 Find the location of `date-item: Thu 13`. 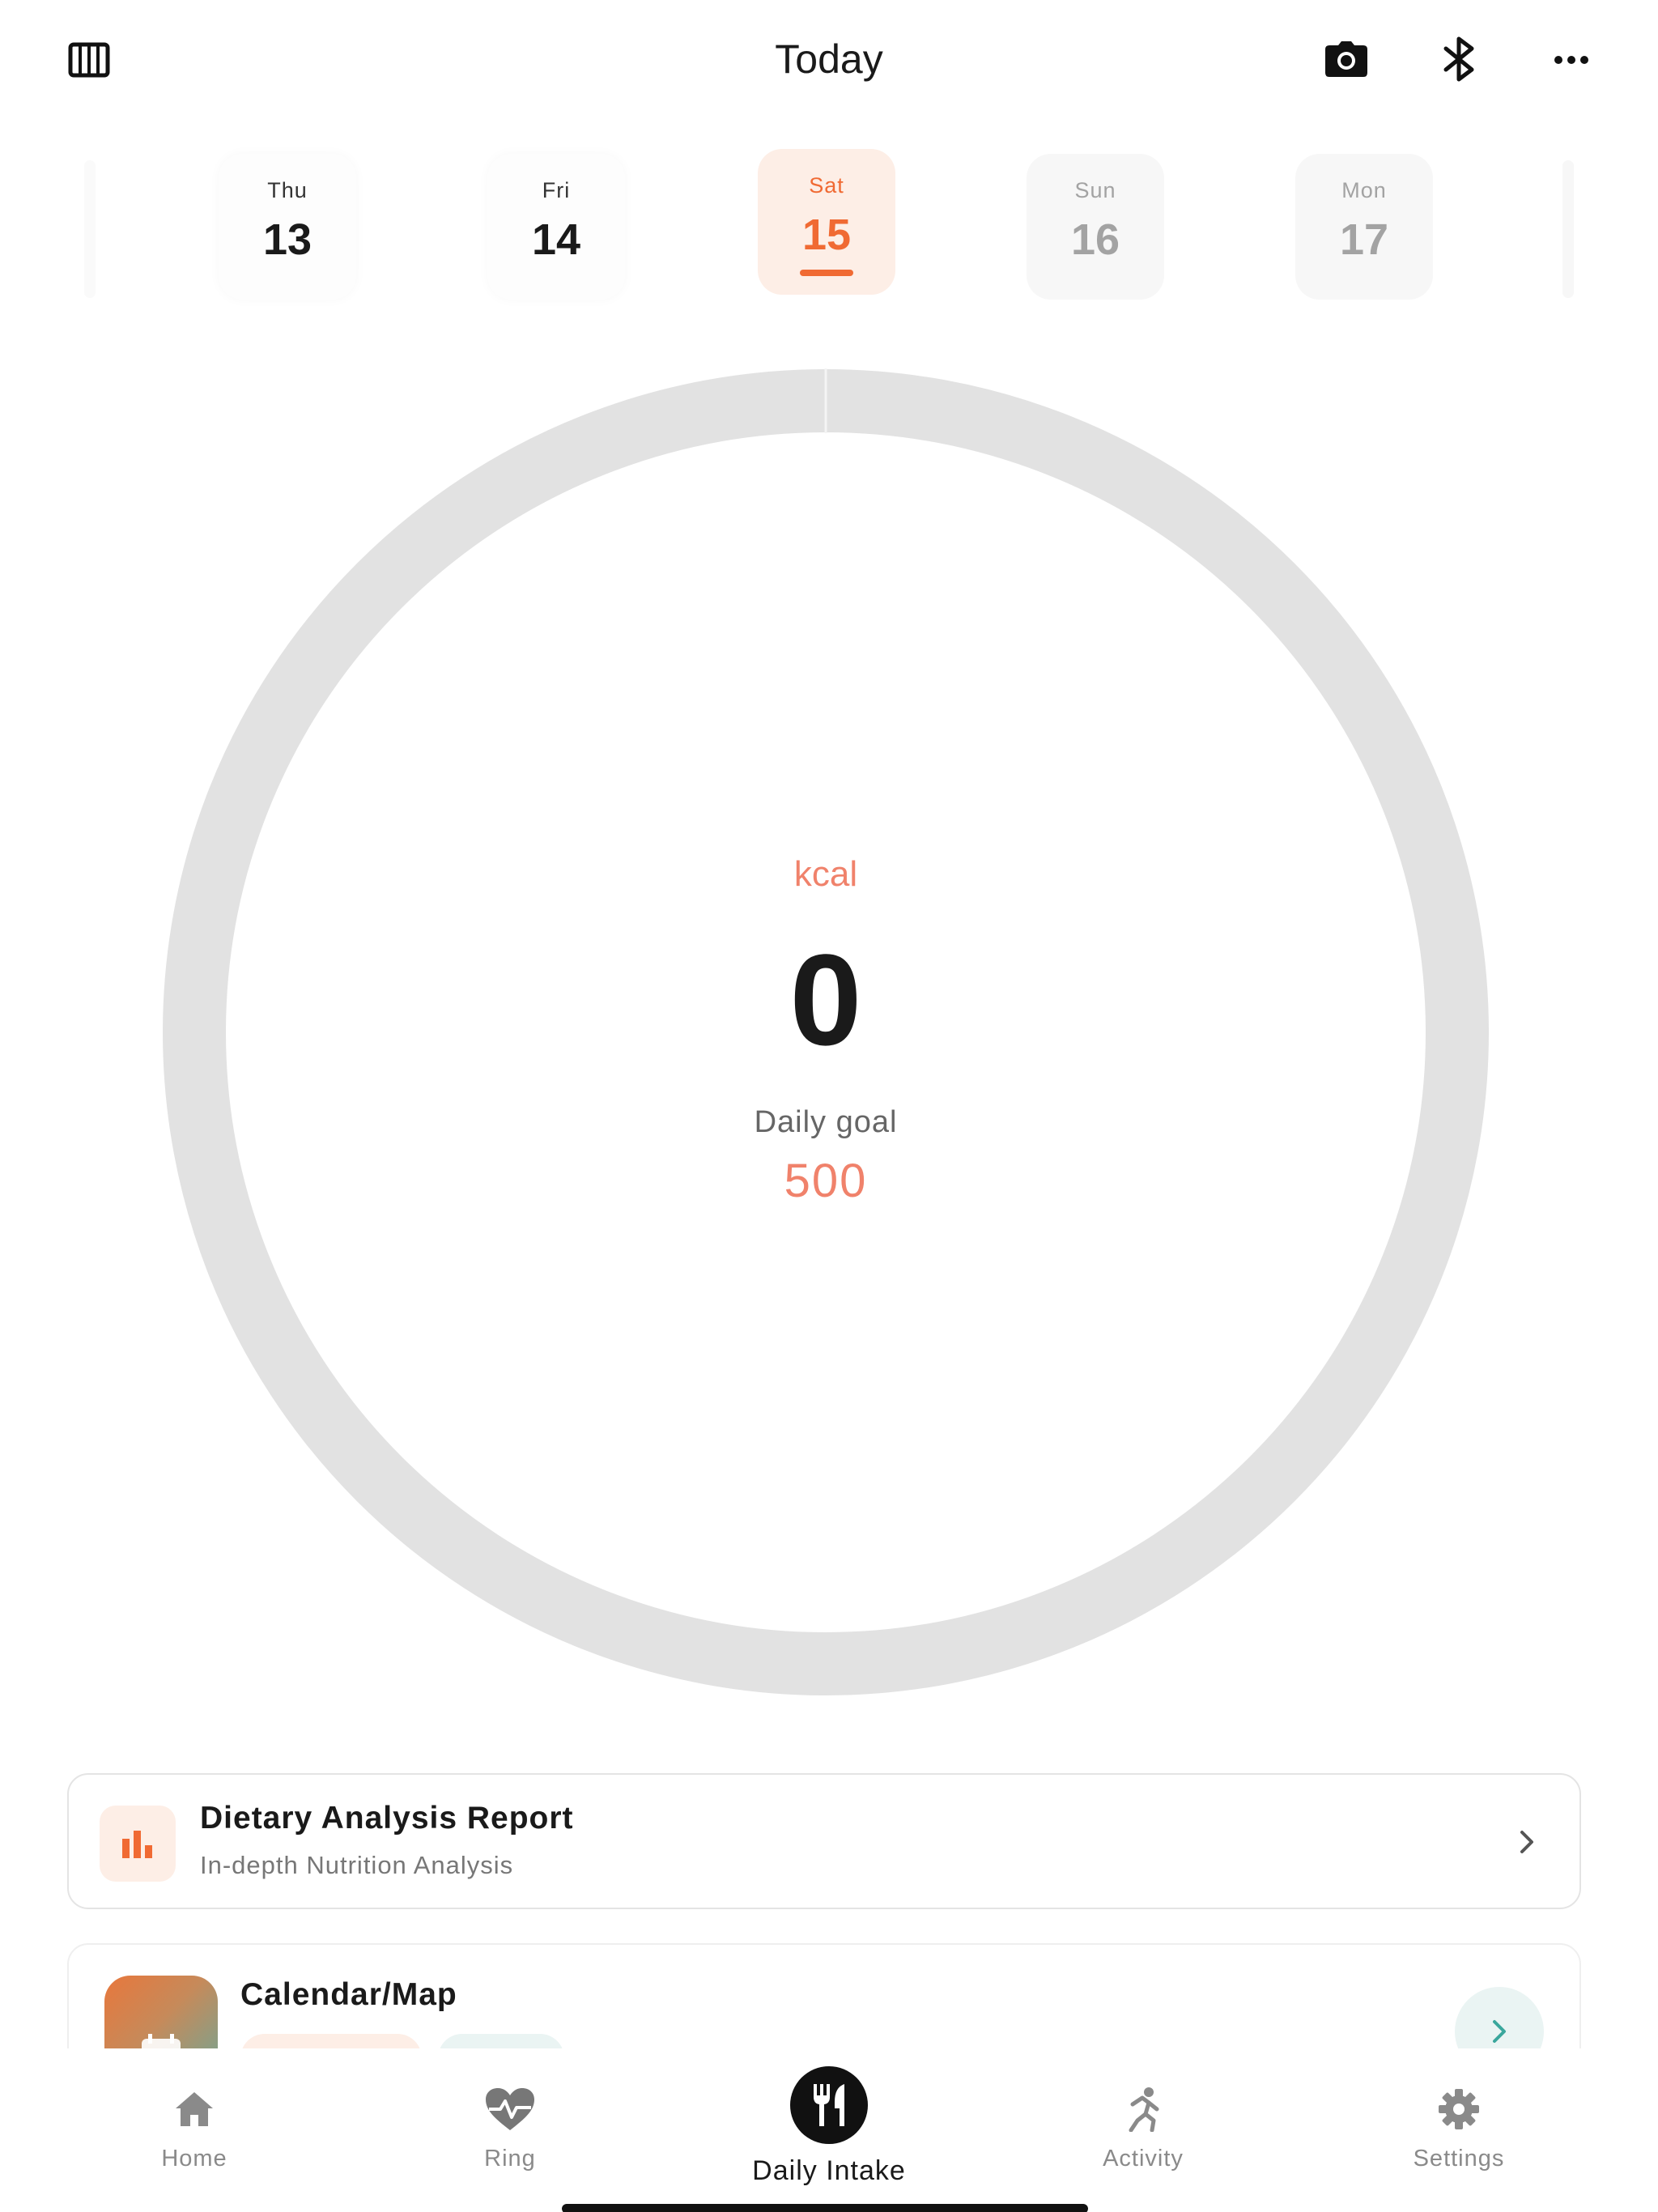

date-item: Thu 13 is located at coordinates (287, 227).